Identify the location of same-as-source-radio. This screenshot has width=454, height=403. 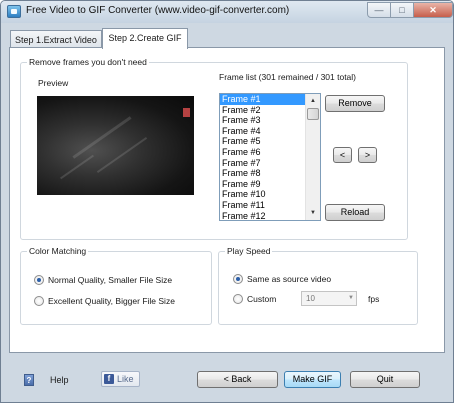
(238, 279).